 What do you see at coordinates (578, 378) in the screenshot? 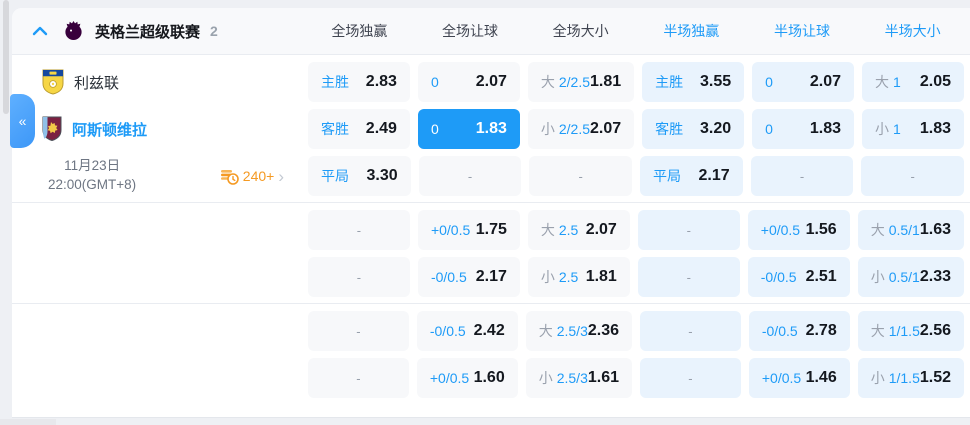
I see `odds-cell: 小 2.5/3 1.61` at bounding box center [578, 378].